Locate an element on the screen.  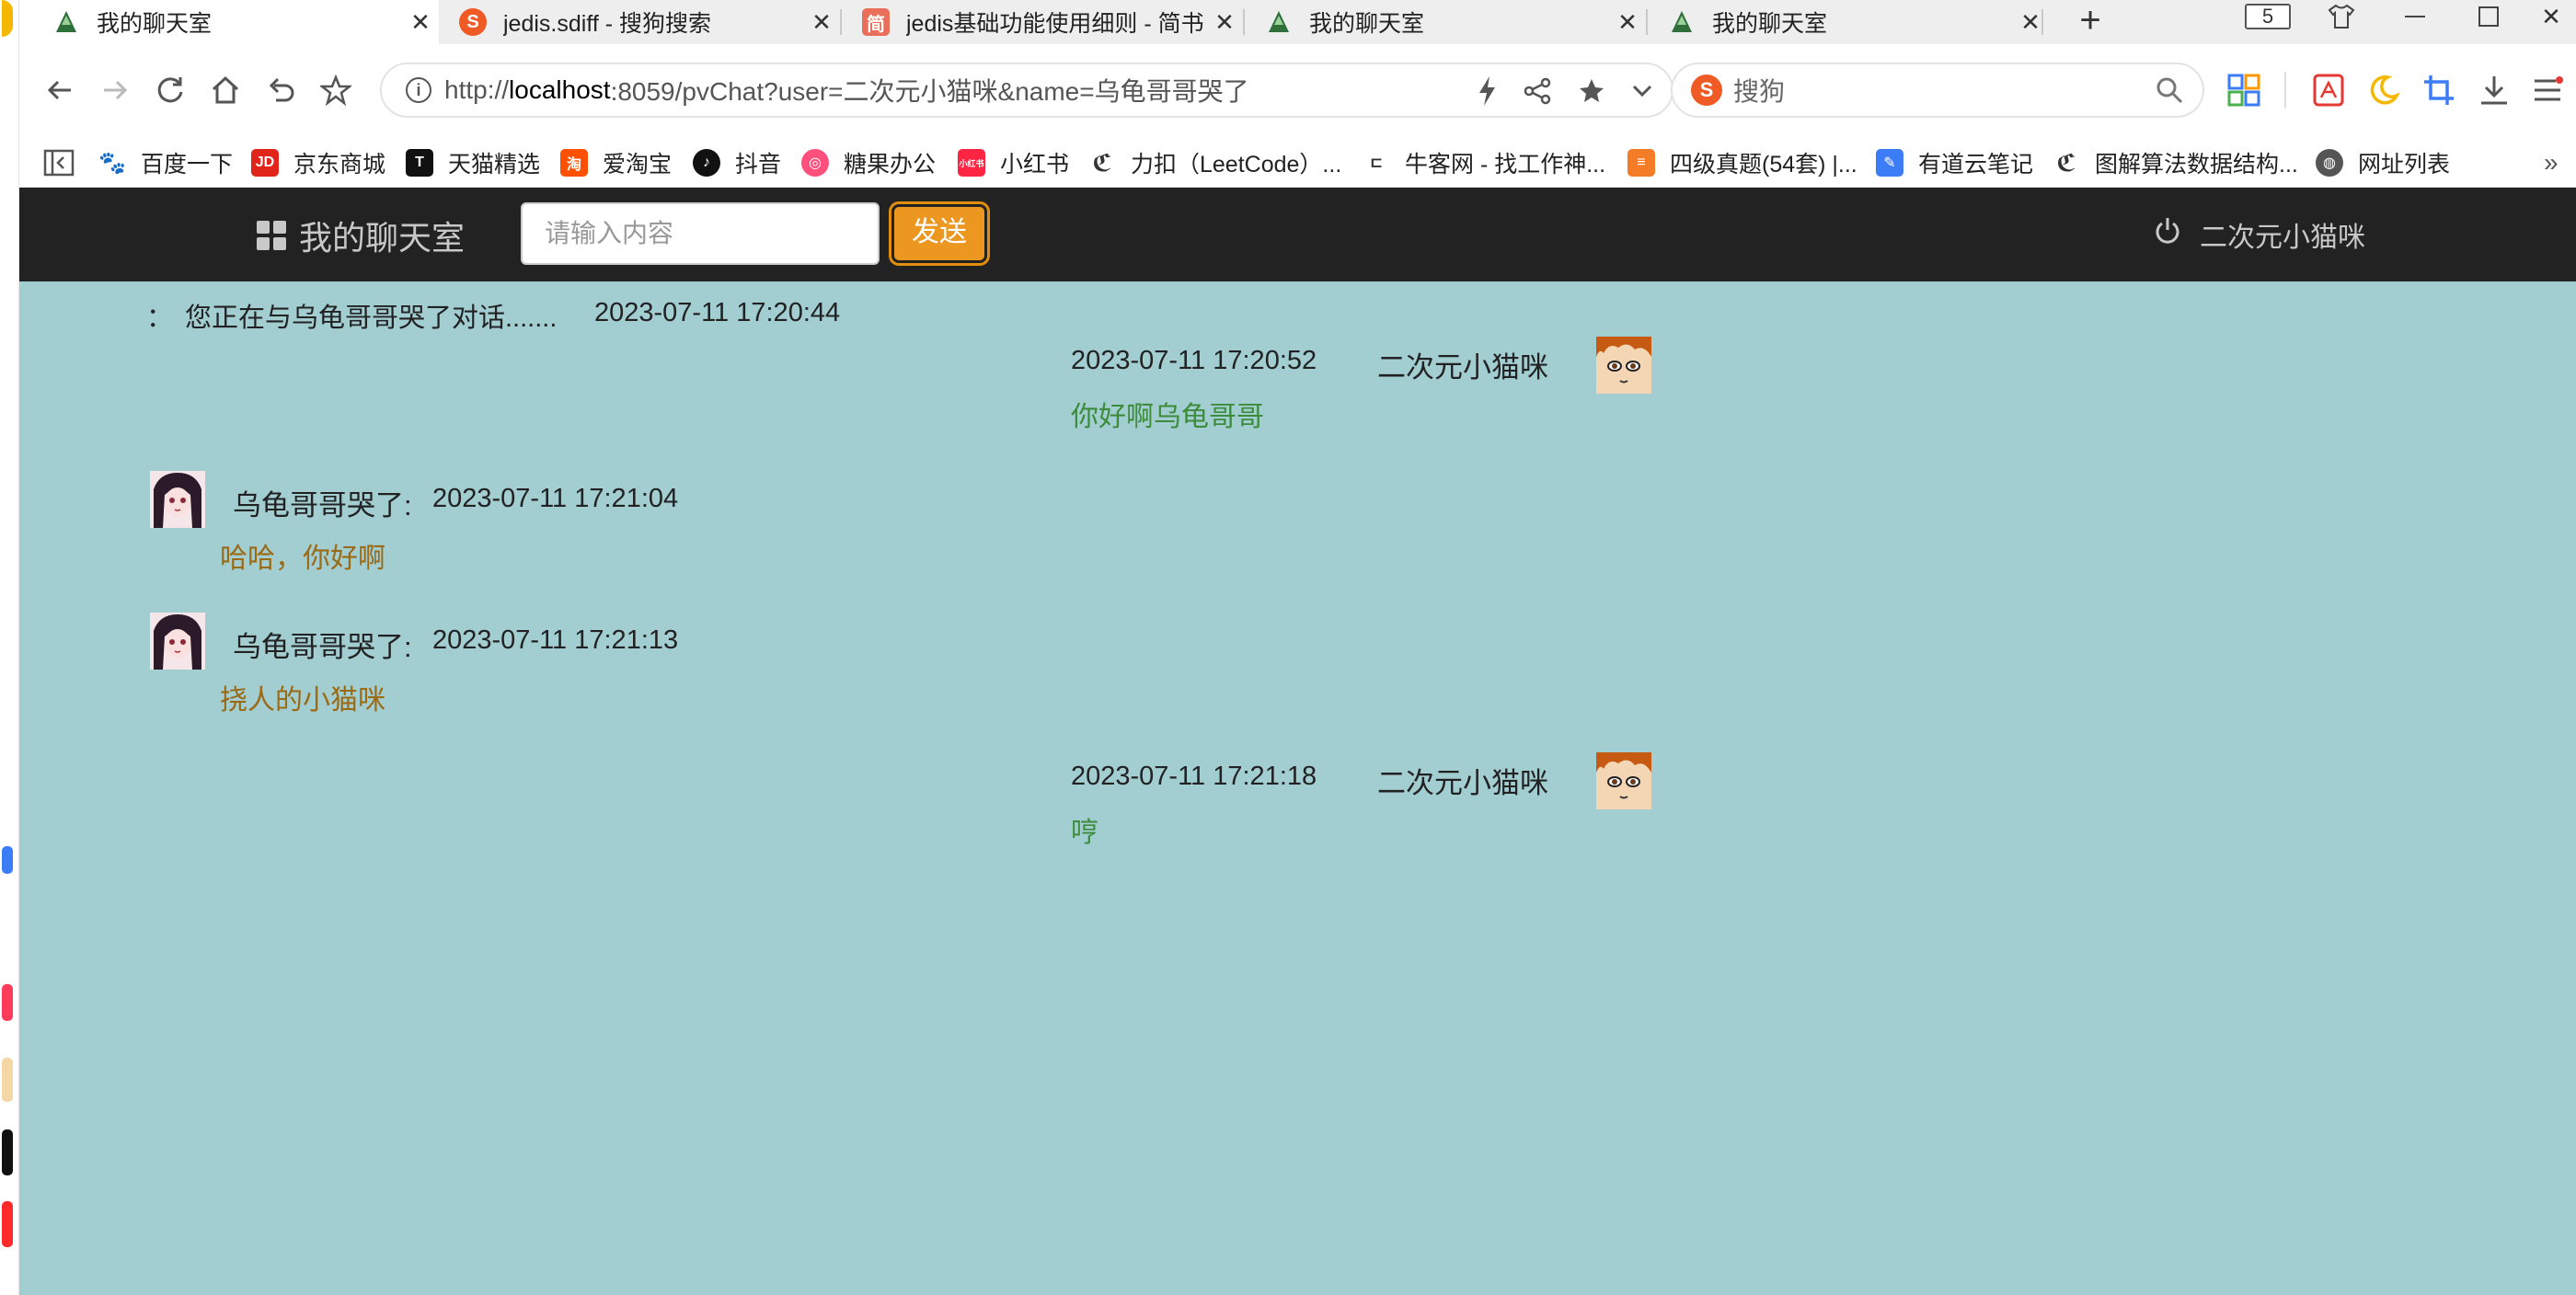
message-input: 请输入内容 is located at coordinates (700, 234).